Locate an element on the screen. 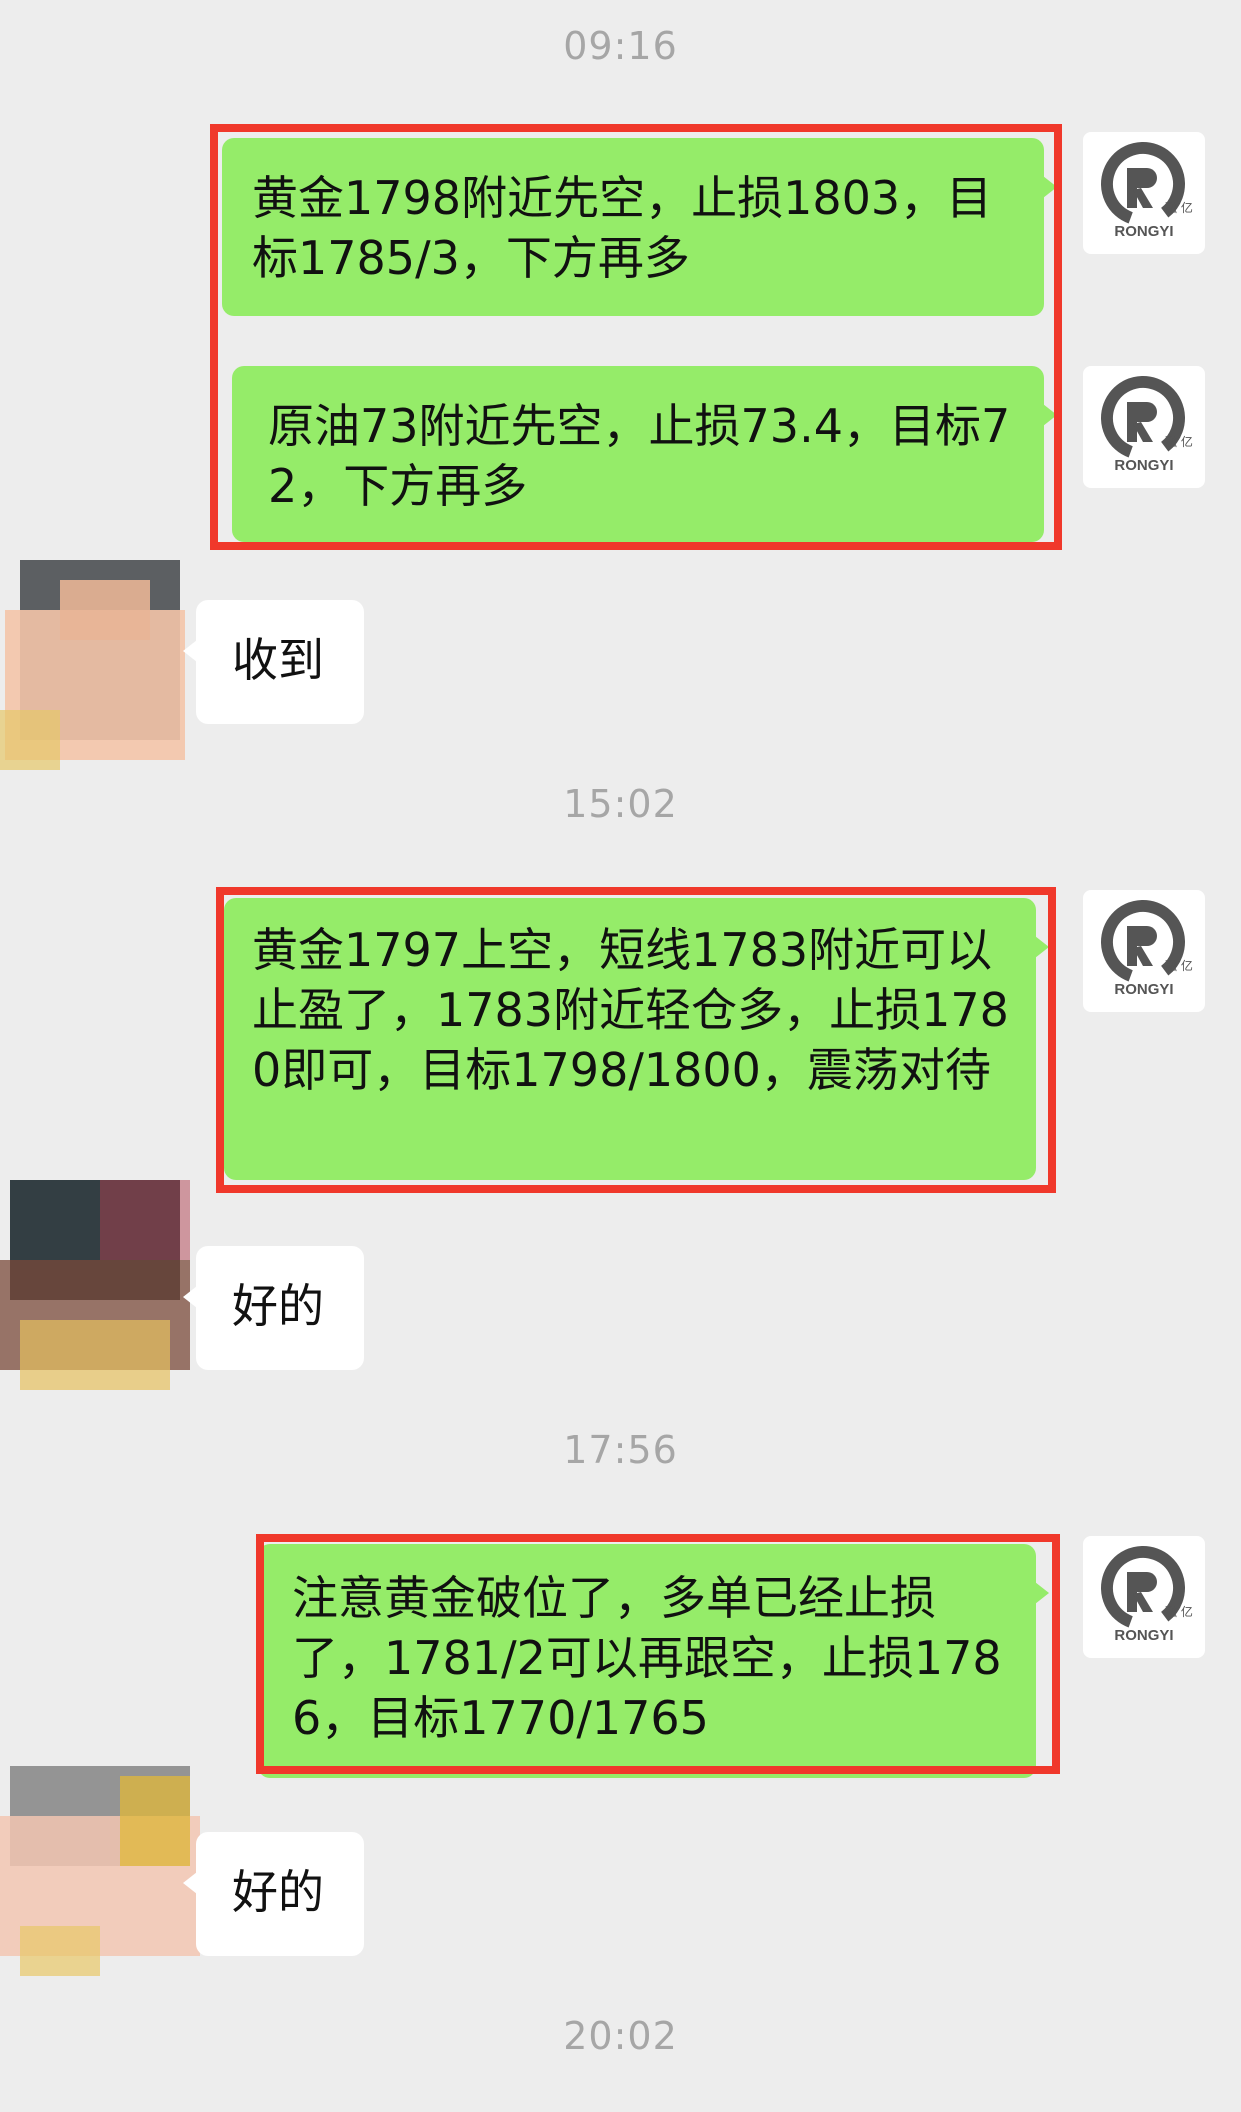  message-text: 黄金1798附近先空，止损1803，目标1785/3，下方再多 is located at coordinates (622, 228).